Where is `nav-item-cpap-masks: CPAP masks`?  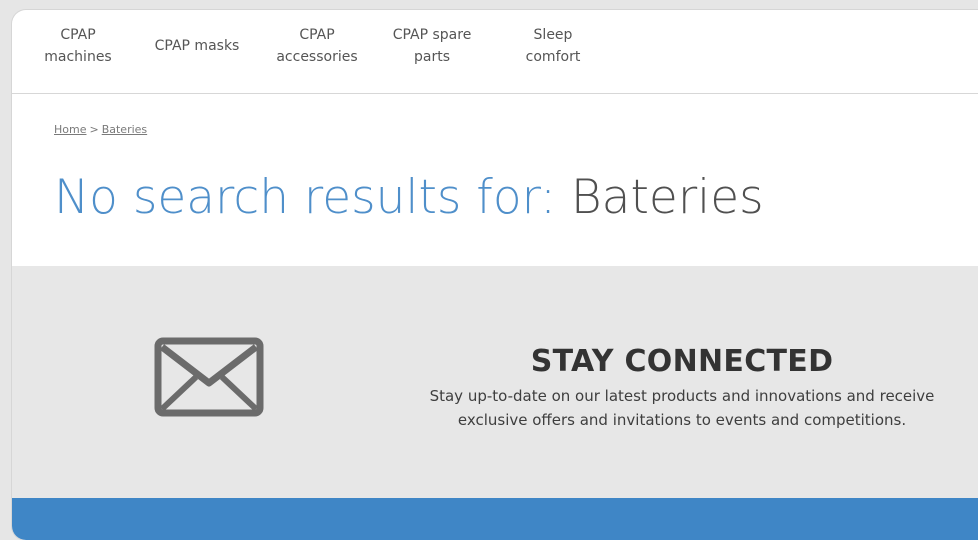
nav-item-cpap-masks: CPAP masks is located at coordinates (197, 46).